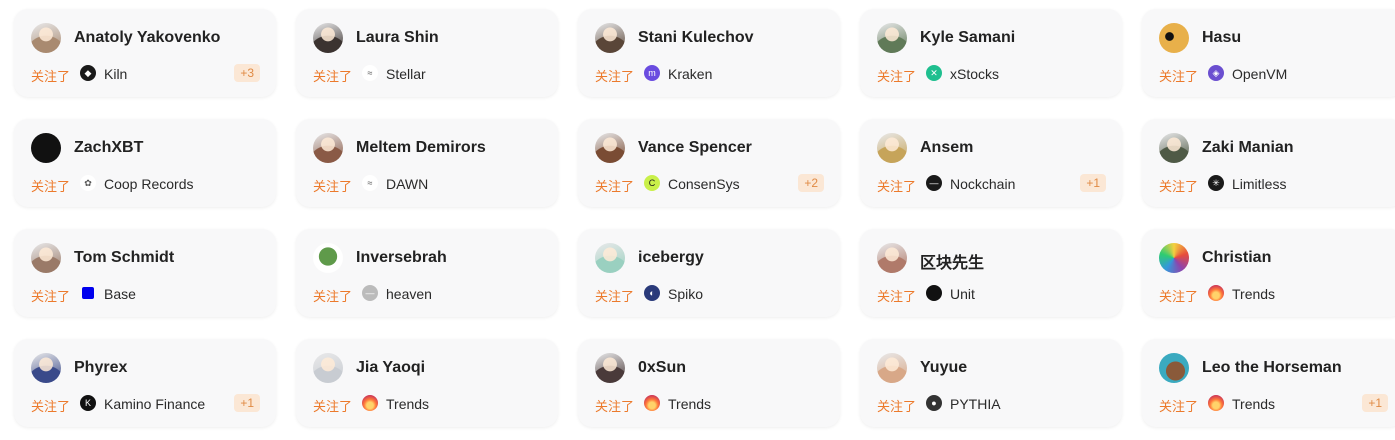 The image size is (1395, 440). What do you see at coordinates (108, 148) in the screenshot?
I see `account-name: ZachXBT` at bounding box center [108, 148].